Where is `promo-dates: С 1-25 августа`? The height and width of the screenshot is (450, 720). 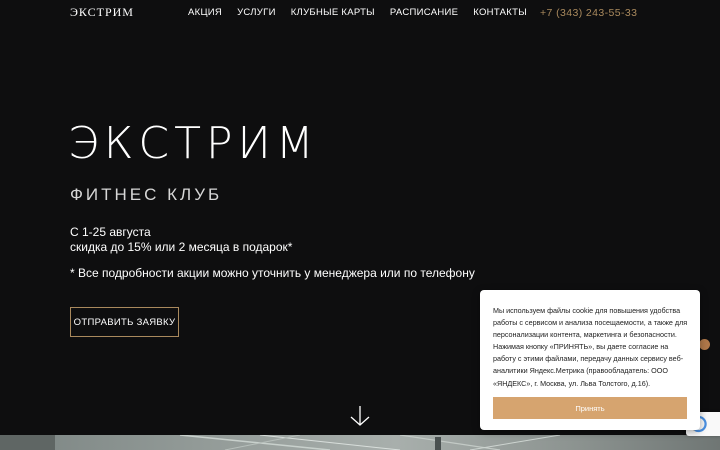
promo-dates: С 1-25 августа is located at coordinates (110, 232).